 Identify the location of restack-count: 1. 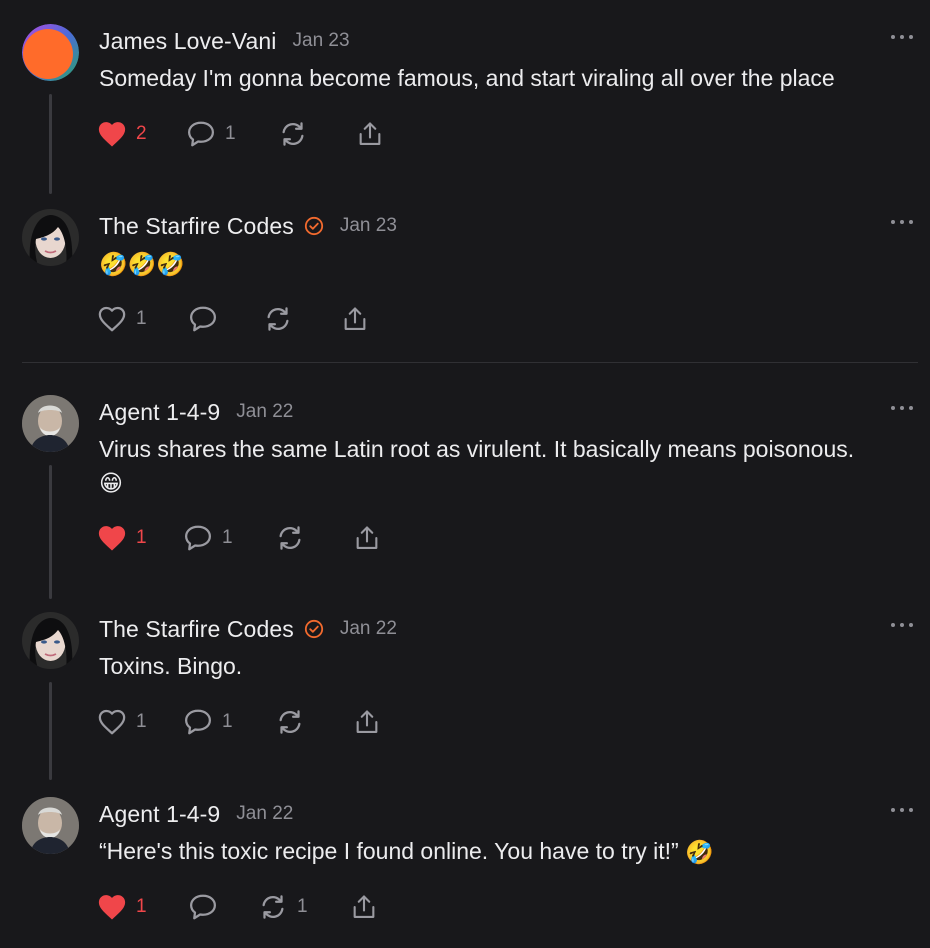
(302, 906).